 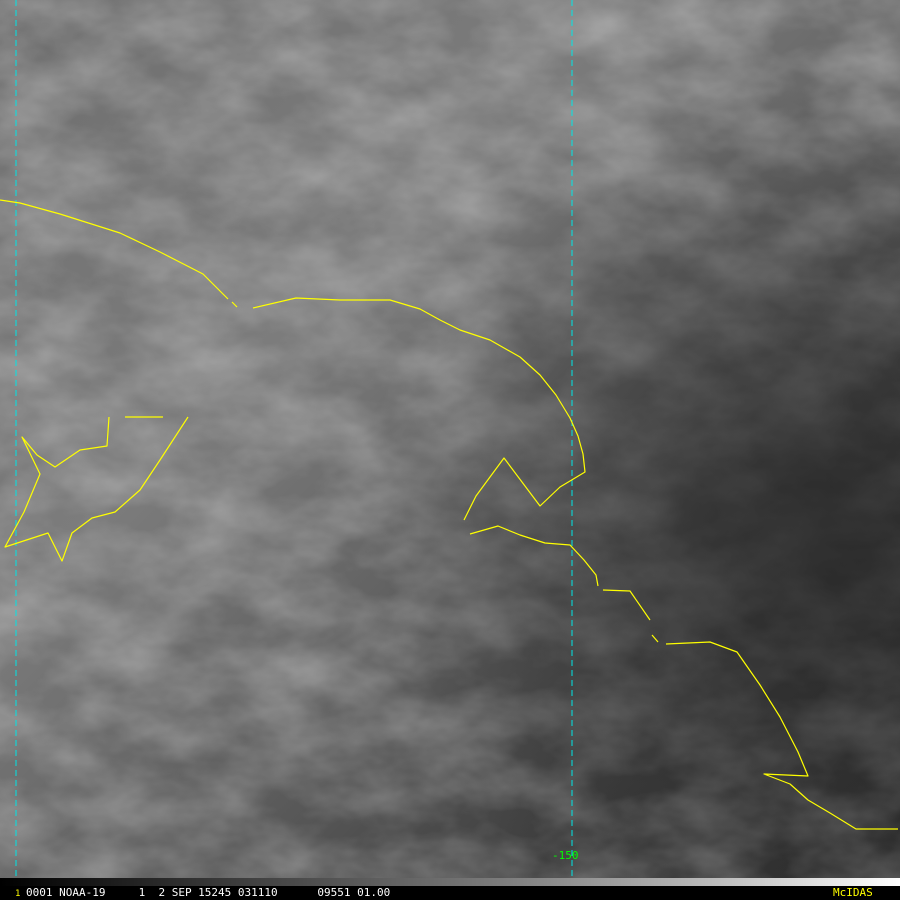 What do you see at coordinates (18, 894) in the screenshot?
I see `frame-number: 1` at bounding box center [18, 894].